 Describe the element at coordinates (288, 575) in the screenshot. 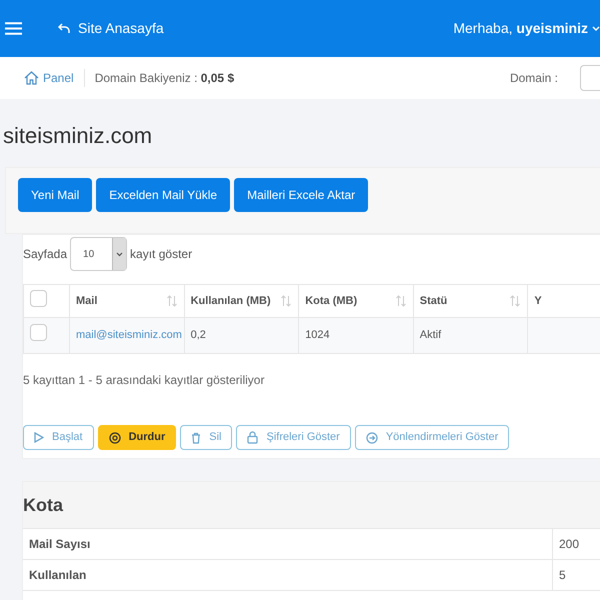

I see `quota-label: Kullanılan` at that location.